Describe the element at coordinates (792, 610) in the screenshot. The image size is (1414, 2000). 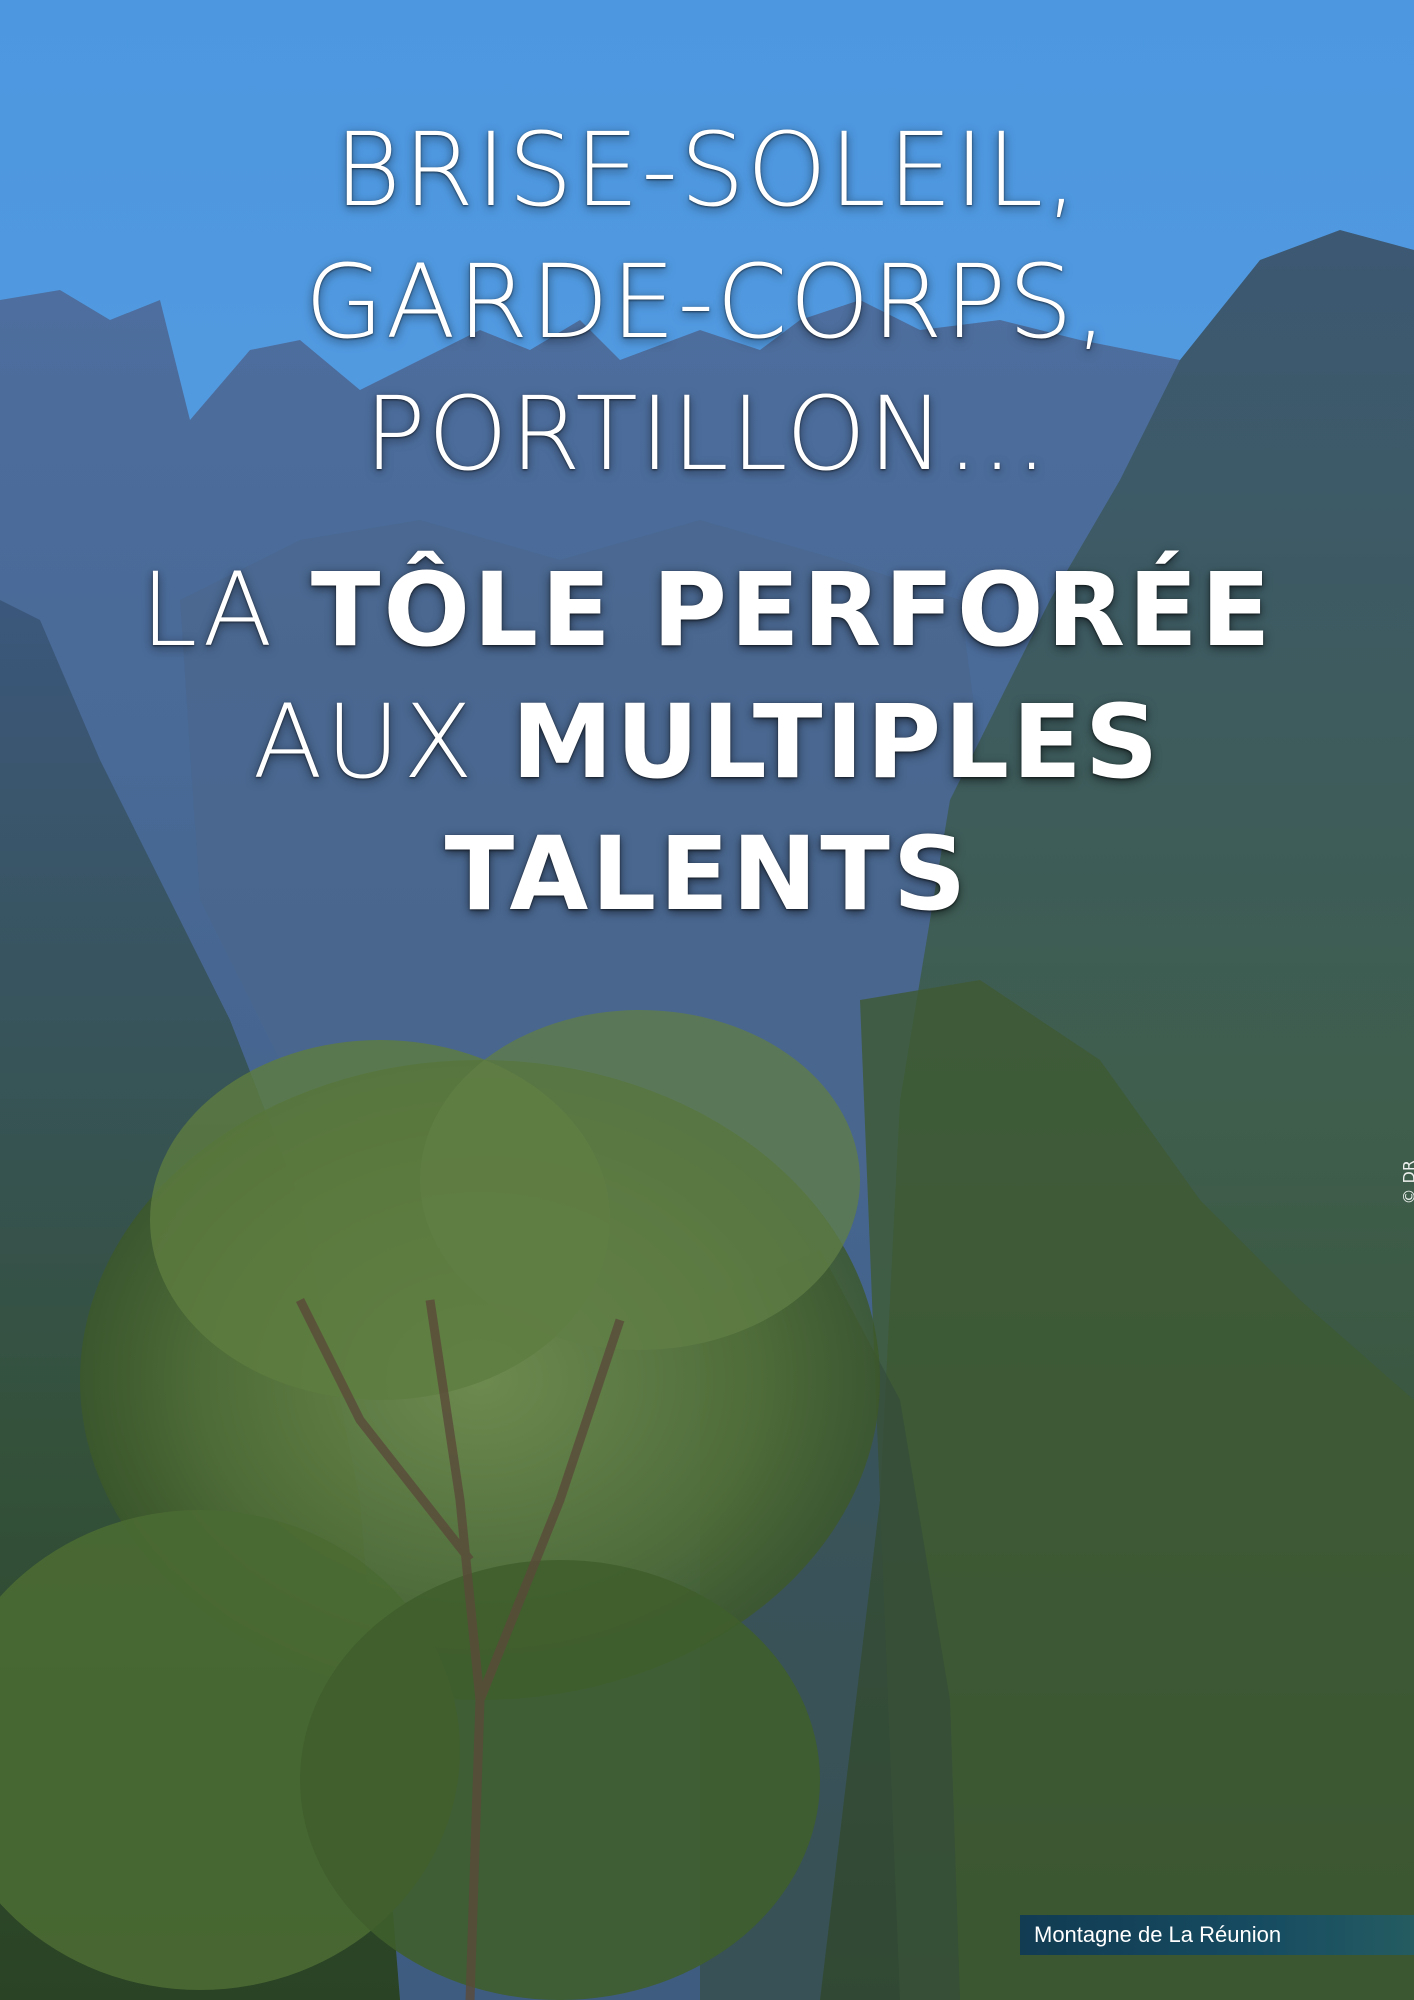
I see `title-line-1-bold: TÔLE PERFORÉE` at that location.